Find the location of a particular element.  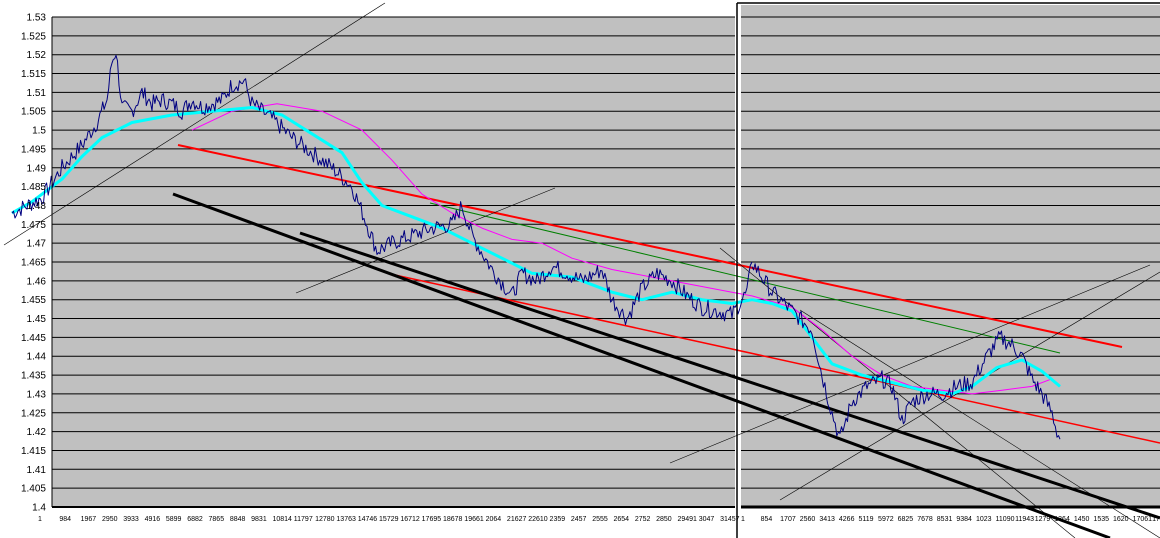

x-tick-label: 4266 is located at coordinates (847, 519).